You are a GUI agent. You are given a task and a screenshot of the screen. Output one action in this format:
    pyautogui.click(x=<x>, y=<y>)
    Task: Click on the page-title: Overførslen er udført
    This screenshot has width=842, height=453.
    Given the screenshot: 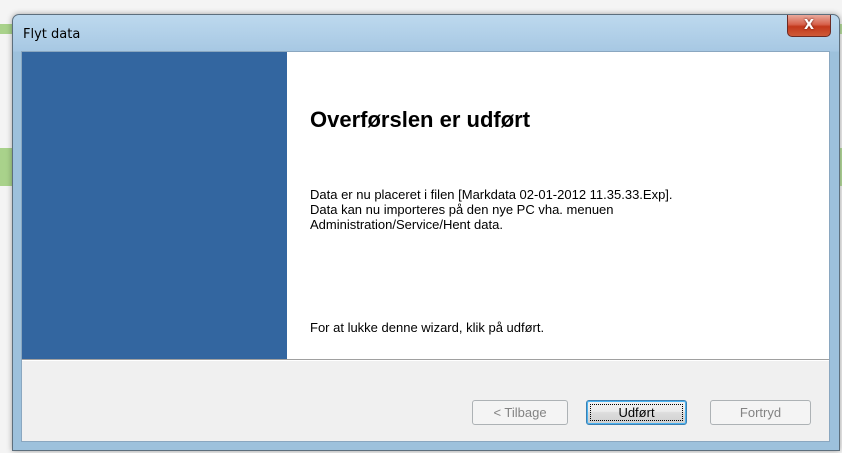 What is the action you would take?
    pyautogui.click(x=420, y=119)
    